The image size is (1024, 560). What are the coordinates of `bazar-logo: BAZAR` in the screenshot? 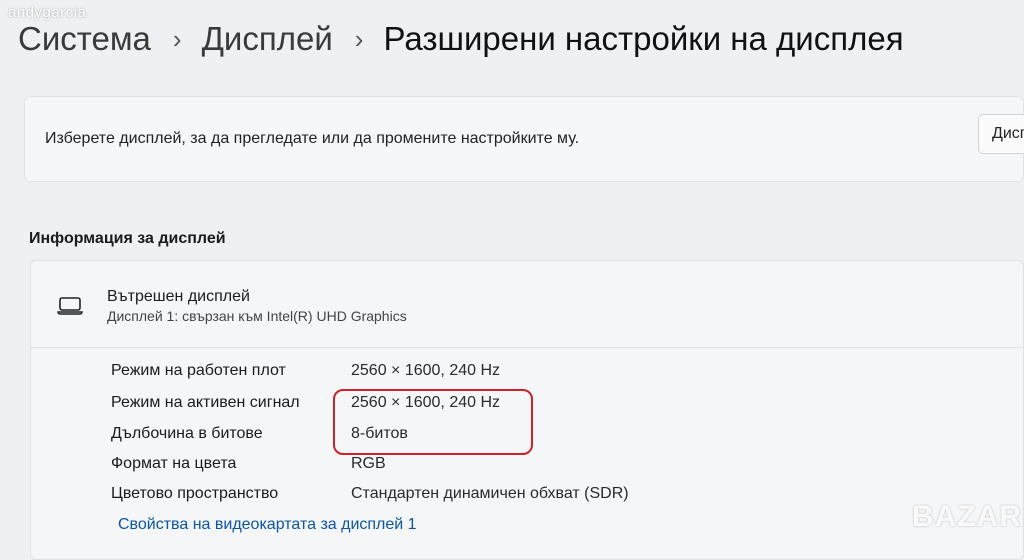 It's located at (967, 516).